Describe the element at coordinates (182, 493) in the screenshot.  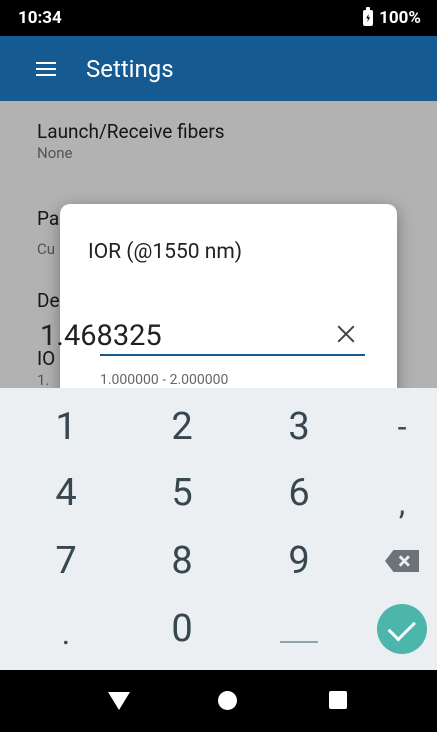
I see `key-5: 5` at that location.